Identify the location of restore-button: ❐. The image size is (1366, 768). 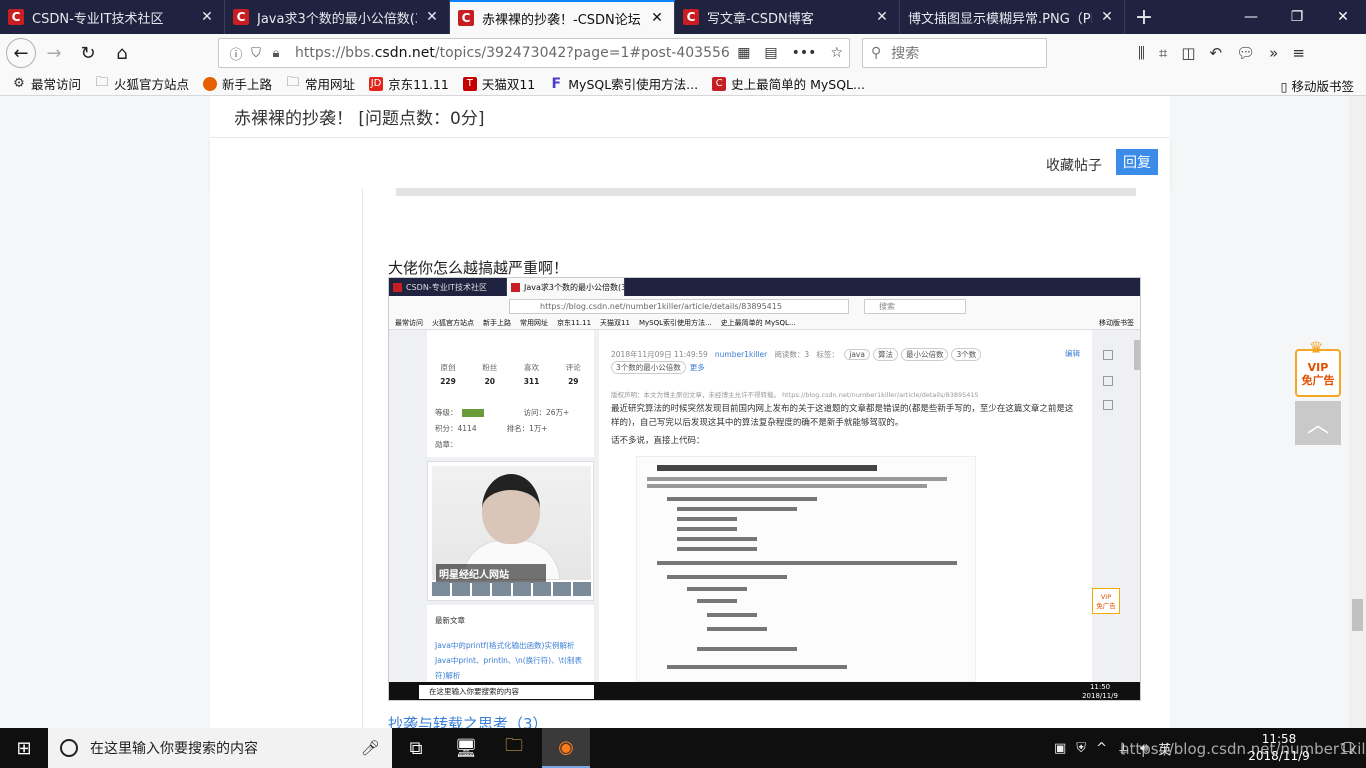
(1297, 17).